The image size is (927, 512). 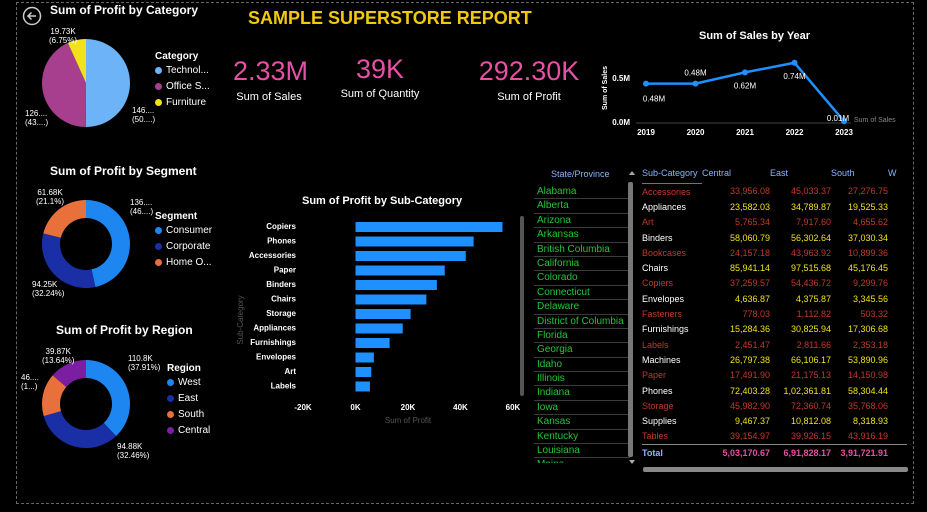 What do you see at coordinates (774, 405) in the screenshot?
I see `matrix-row: Storage 45,982.90 72,360.74 35,768.06` at bounding box center [774, 405].